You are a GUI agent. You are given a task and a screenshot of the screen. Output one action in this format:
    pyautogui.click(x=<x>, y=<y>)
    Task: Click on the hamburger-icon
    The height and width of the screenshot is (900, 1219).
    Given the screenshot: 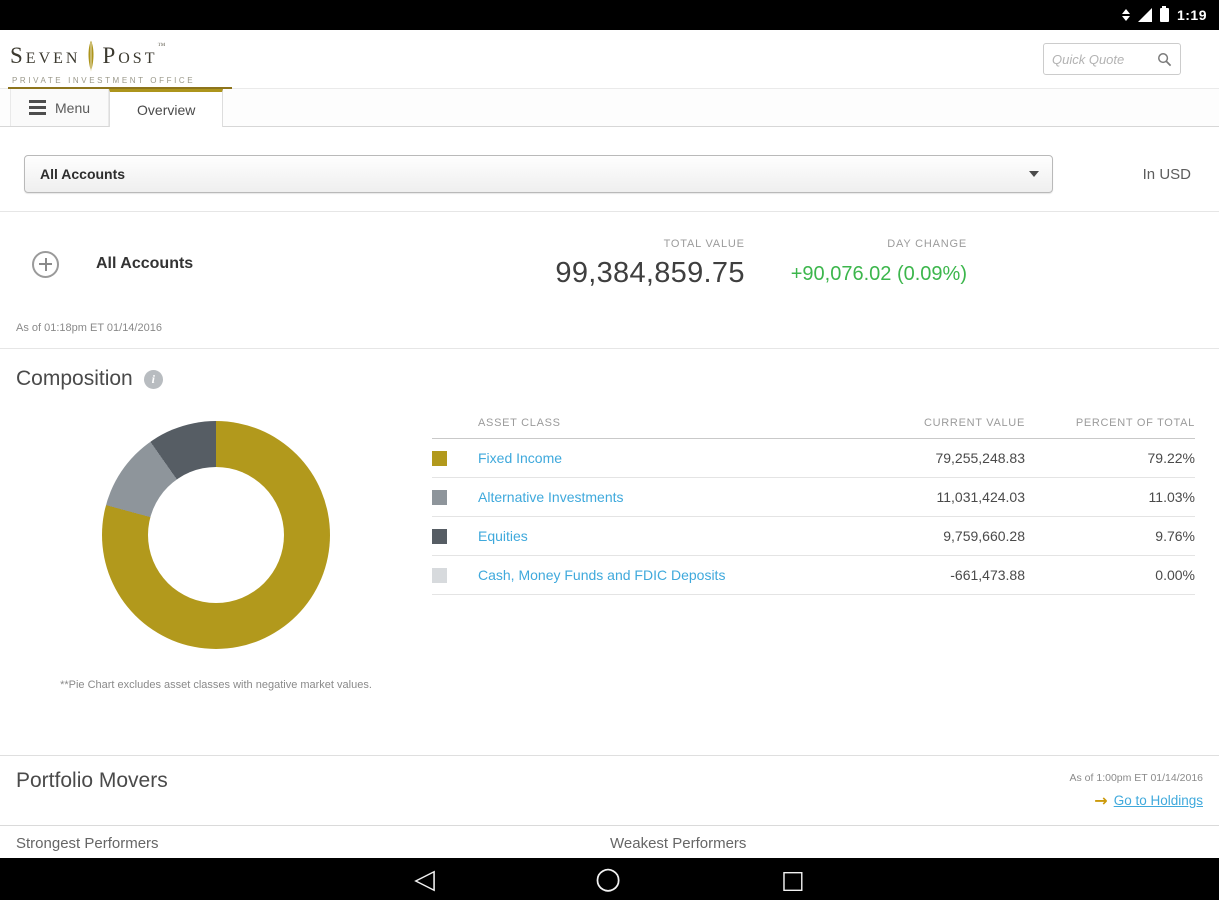 What is the action you would take?
    pyautogui.click(x=37, y=107)
    